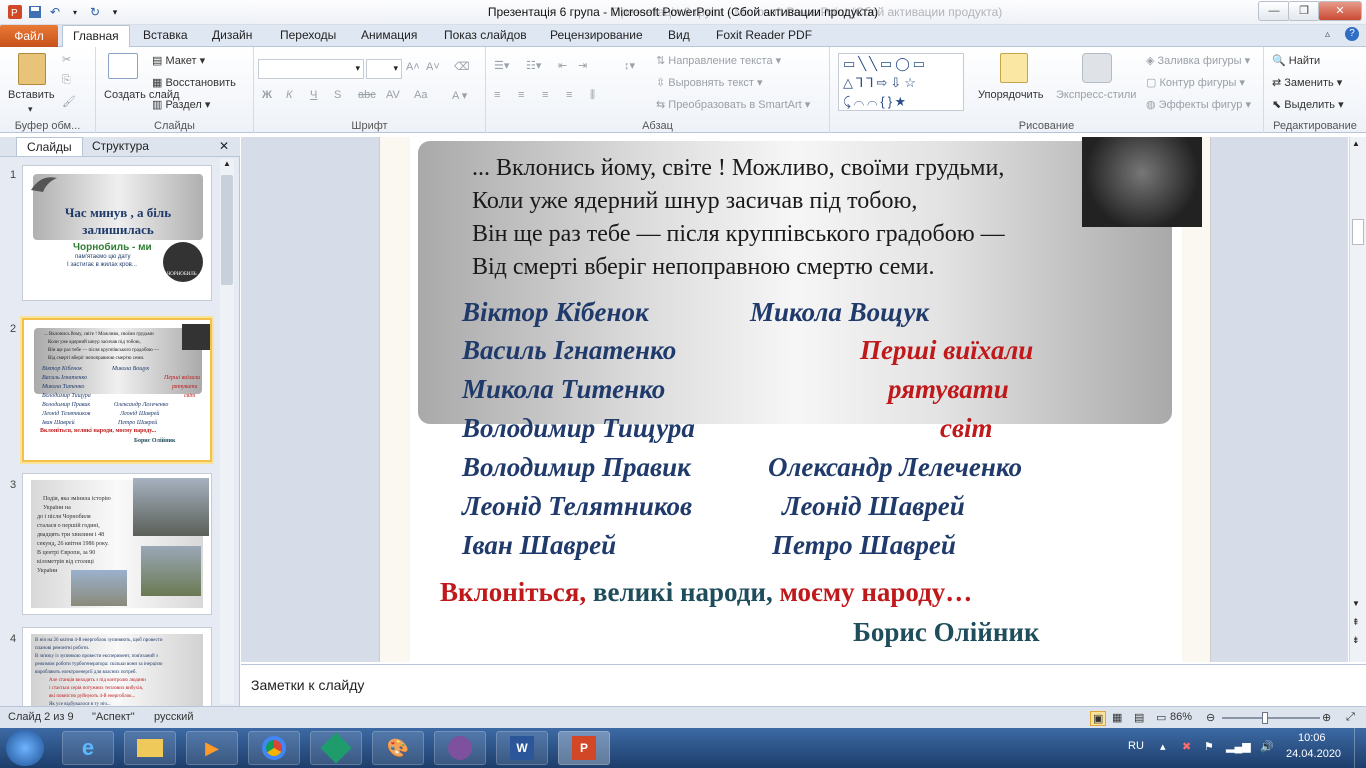  Describe the element at coordinates (389, 35) in the screenshot. I see `tab-animation: Анимация` at that location.